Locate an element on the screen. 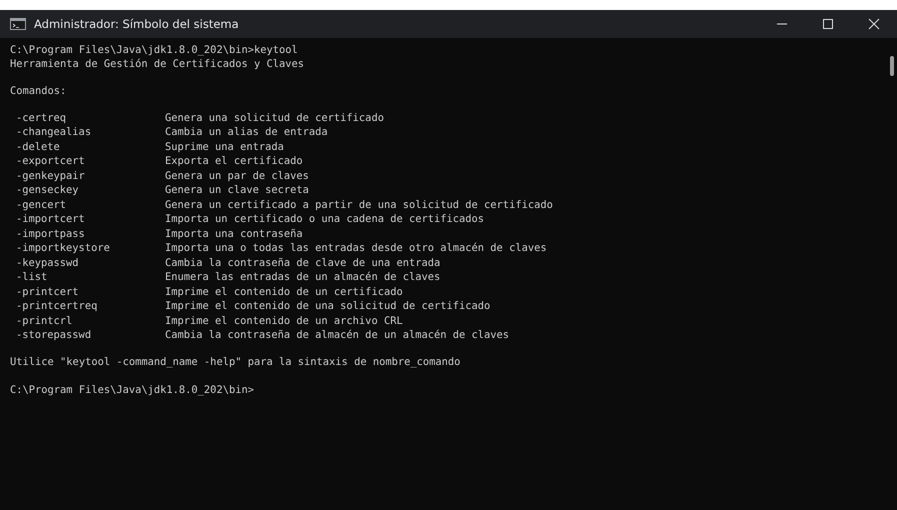 The width and height of the screenshot is (897, 510). command-description: Enumera las entradas de un almacén de claves is located at coordinates (303, 278).